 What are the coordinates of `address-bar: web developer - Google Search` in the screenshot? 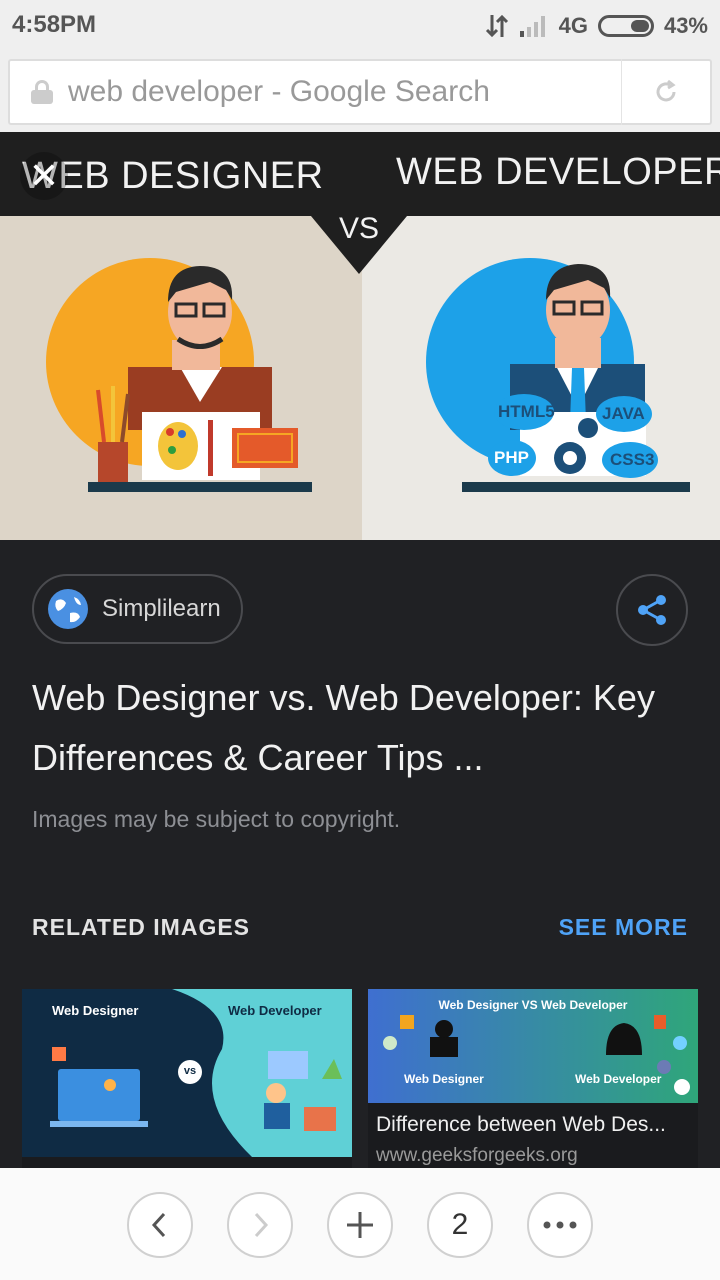 It's located at (360, 92).